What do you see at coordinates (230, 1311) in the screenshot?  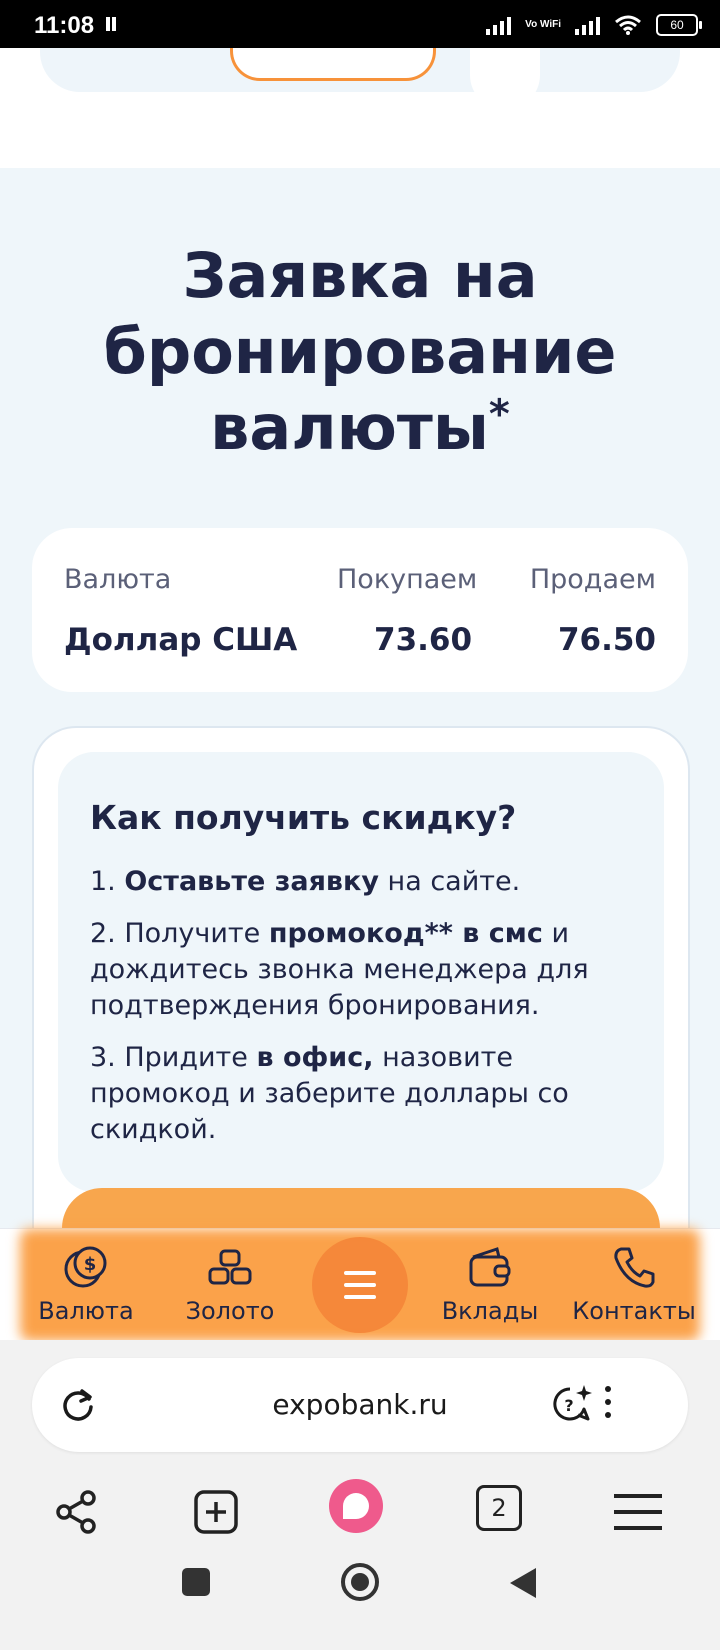 I see `nav-label-gold: Золото` at bounding box center [230, 1311].